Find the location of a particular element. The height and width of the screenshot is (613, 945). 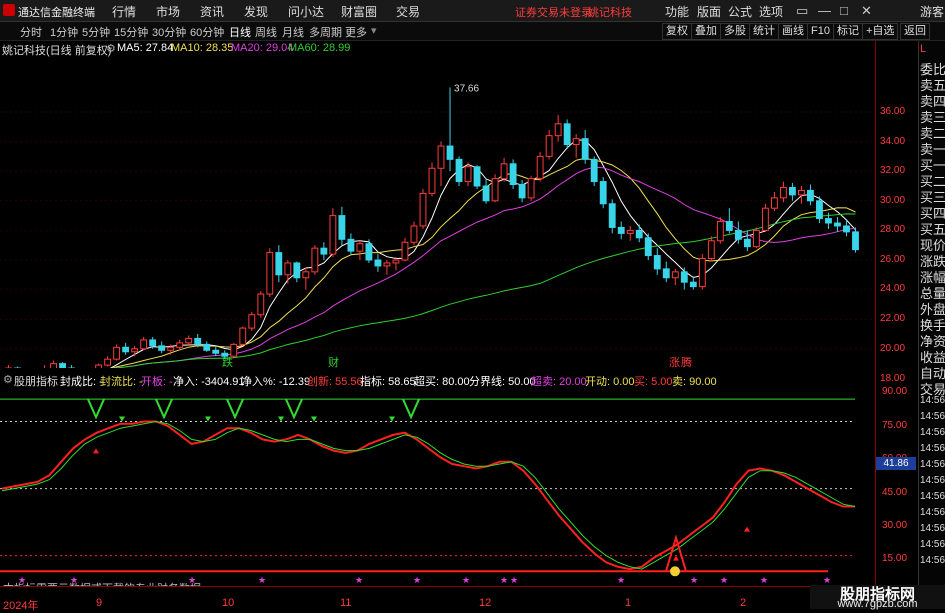

minimize-icon: — is located at coordinates (824, 10).